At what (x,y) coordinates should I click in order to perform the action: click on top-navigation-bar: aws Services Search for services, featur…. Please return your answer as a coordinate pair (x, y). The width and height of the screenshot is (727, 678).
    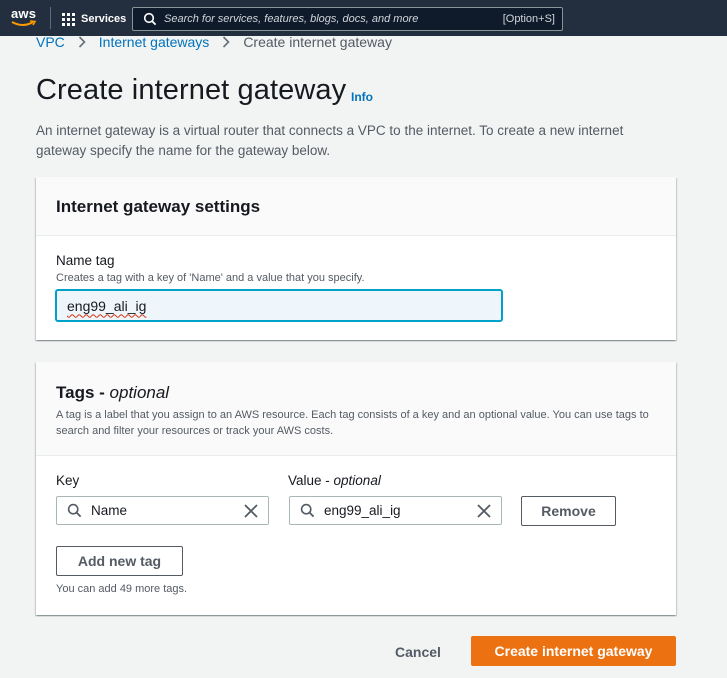
    Looking at the image, I should click on (363, 18).